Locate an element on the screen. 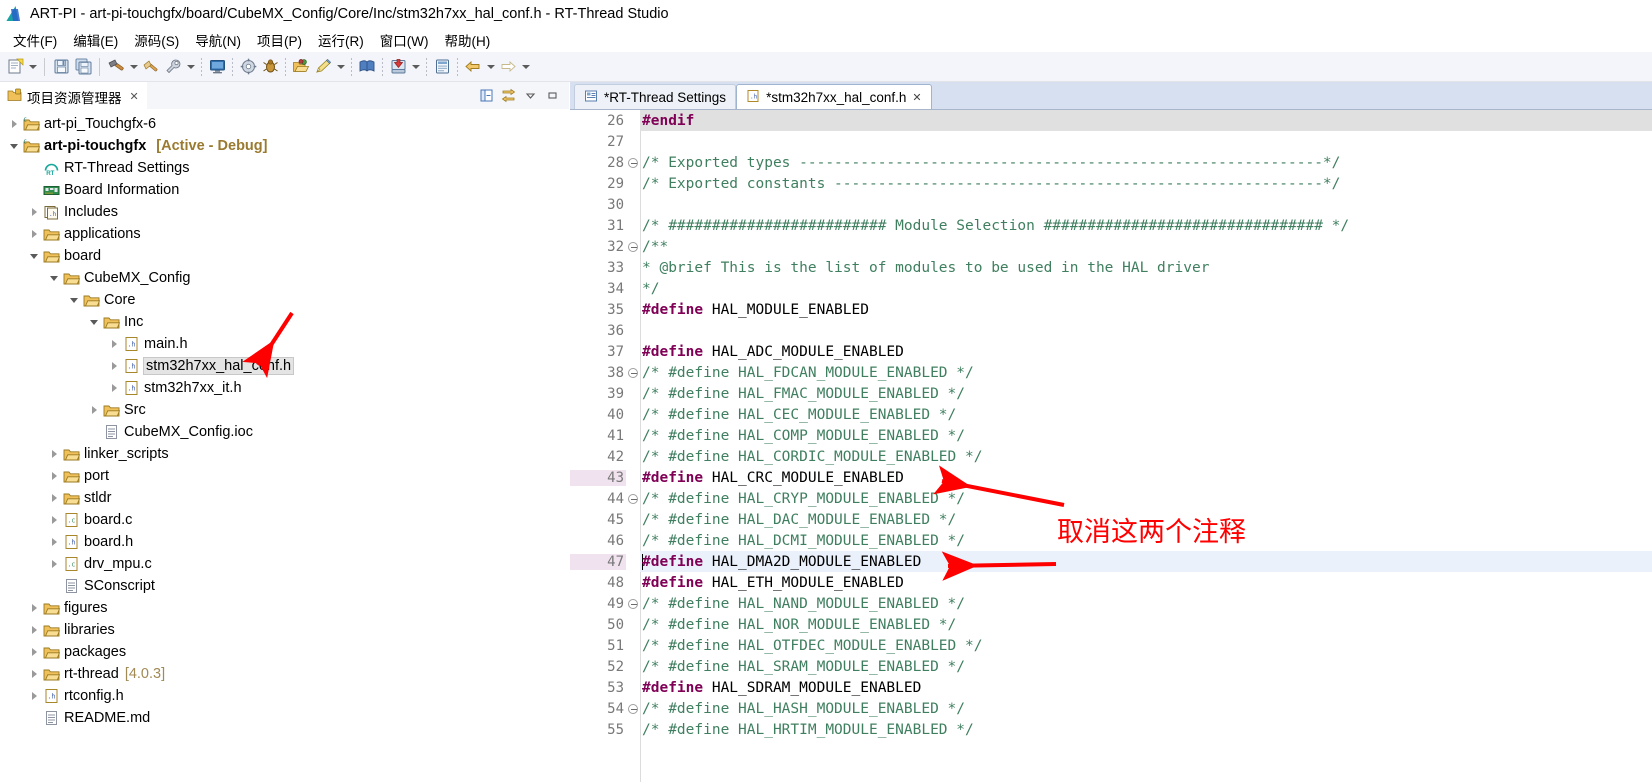  tree-item-cubemx-config-ioc: CubeMX_Config.ioc is located at coordinates (284, 432).